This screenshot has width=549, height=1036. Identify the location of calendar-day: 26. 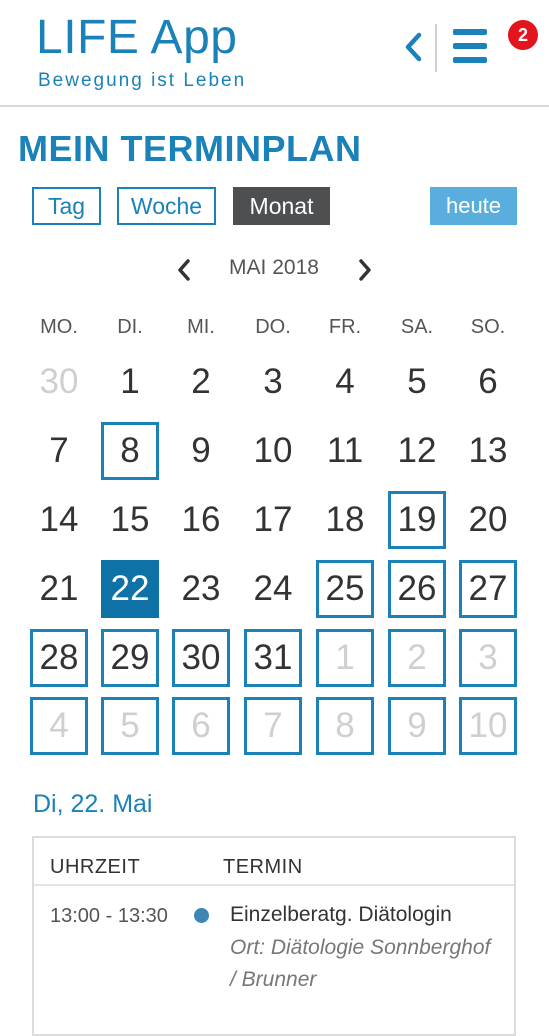
(417, 589).